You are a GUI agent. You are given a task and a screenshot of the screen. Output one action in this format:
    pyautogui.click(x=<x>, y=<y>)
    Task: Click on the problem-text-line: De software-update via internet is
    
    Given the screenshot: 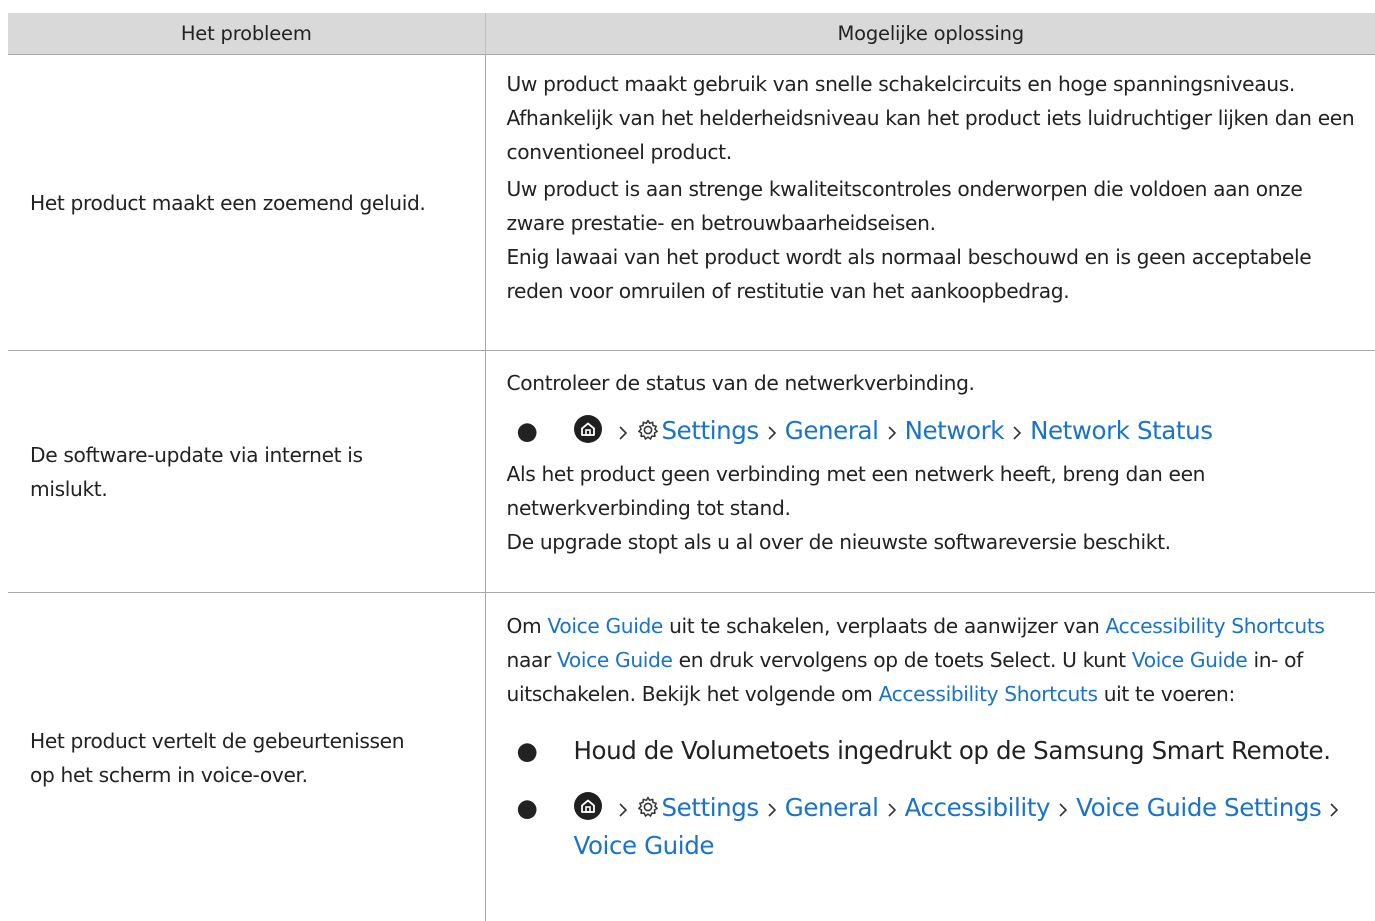 What is the action you would take?
    pyautogui.click(x=196, y=454)
    